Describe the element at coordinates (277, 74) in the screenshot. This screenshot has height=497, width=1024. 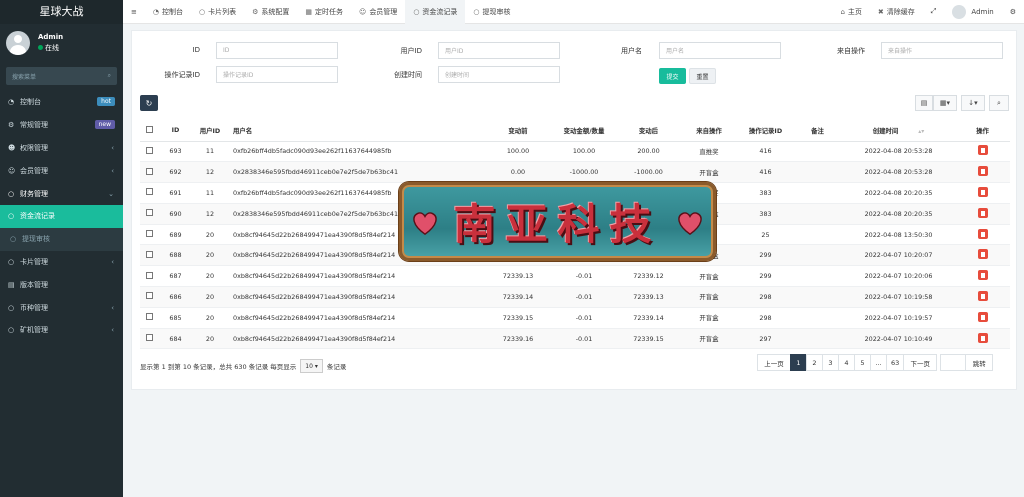
I see `oprec-input: 操作记录ID` at that location.